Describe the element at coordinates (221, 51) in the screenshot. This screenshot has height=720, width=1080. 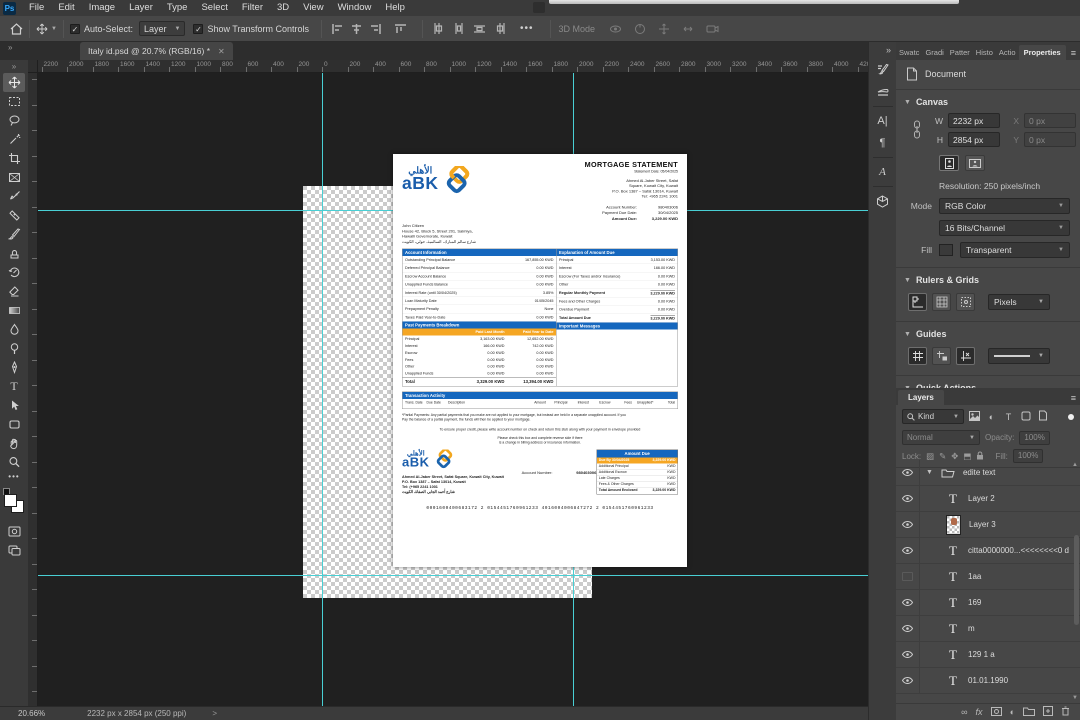
I see `close-icon: ✕` at that location.